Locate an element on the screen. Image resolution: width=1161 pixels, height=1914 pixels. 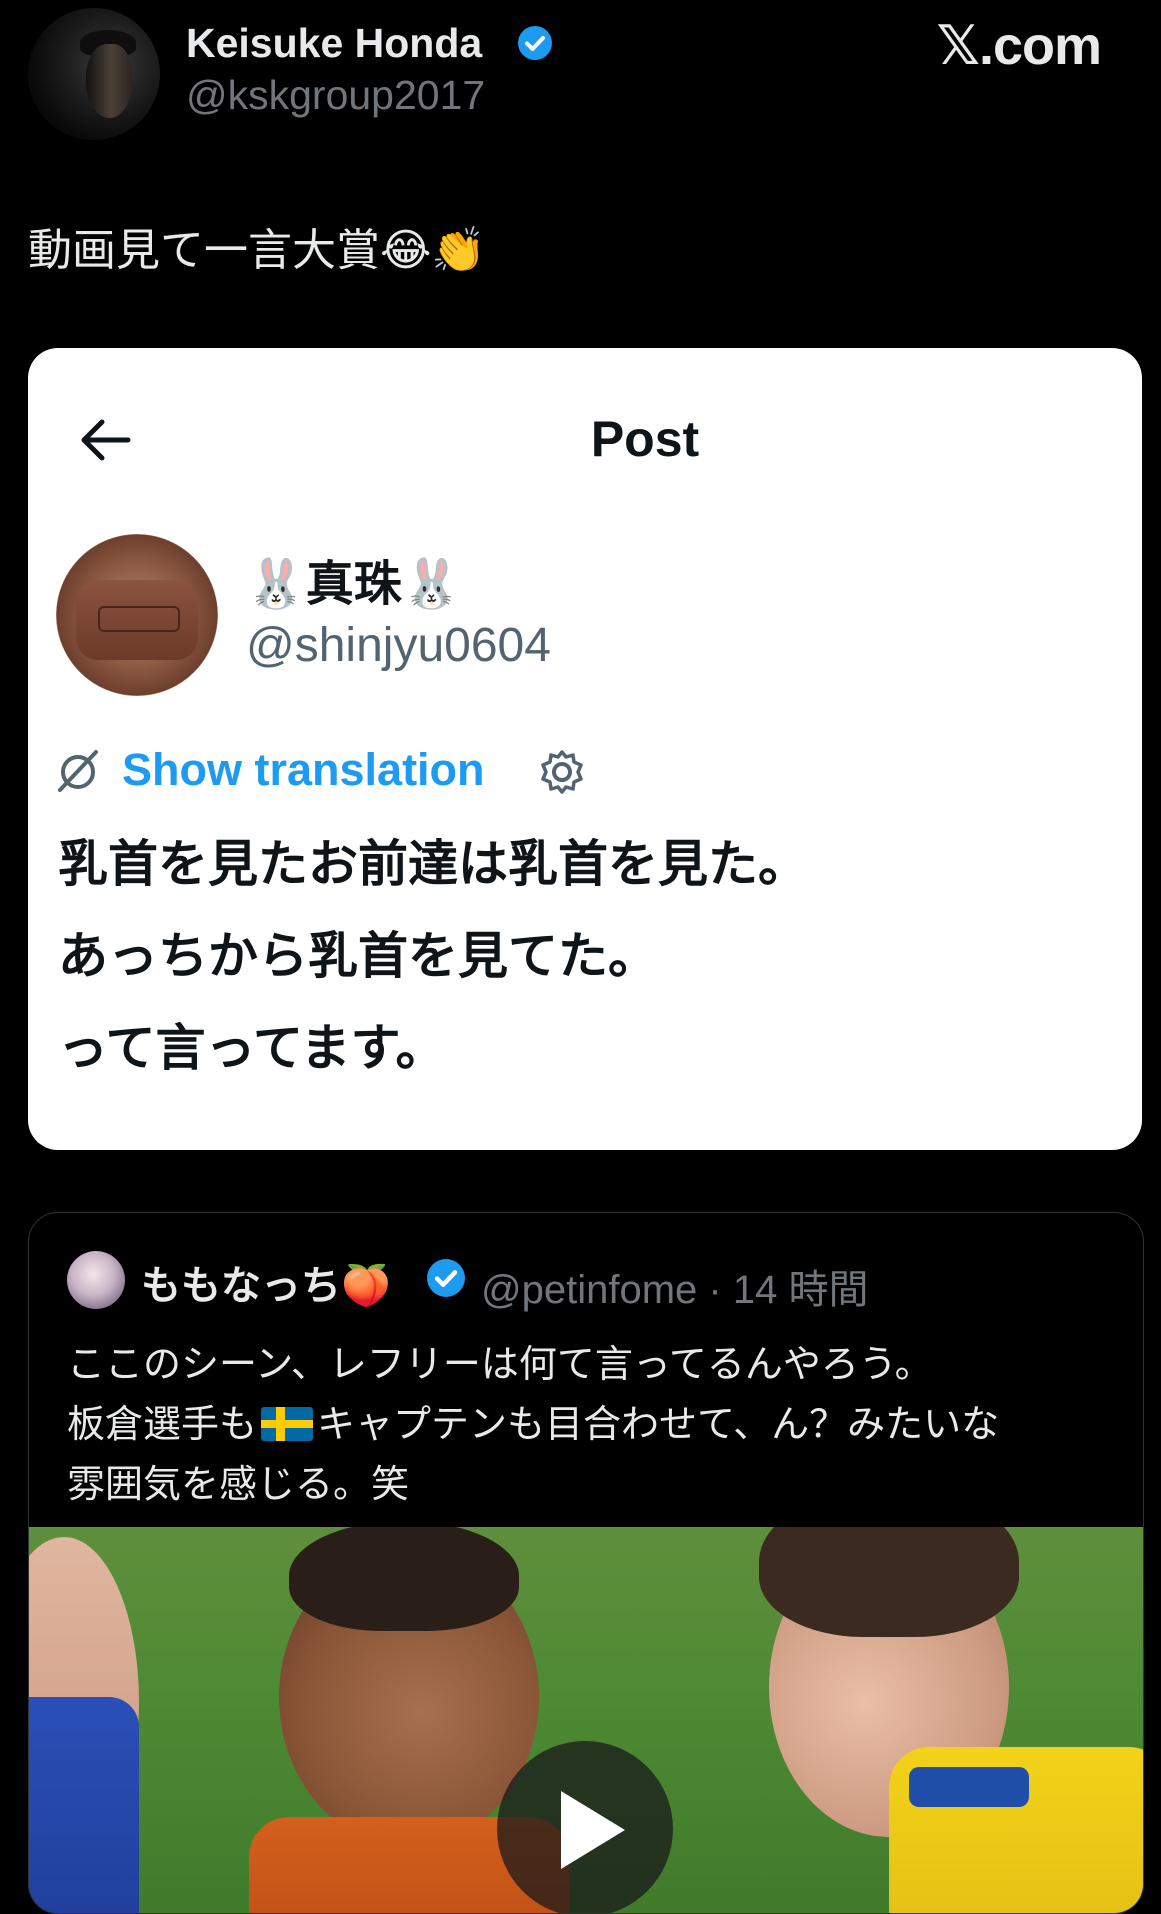
quoted-post-line-3: って言ってます。 is located at coordinates (252, 1048).